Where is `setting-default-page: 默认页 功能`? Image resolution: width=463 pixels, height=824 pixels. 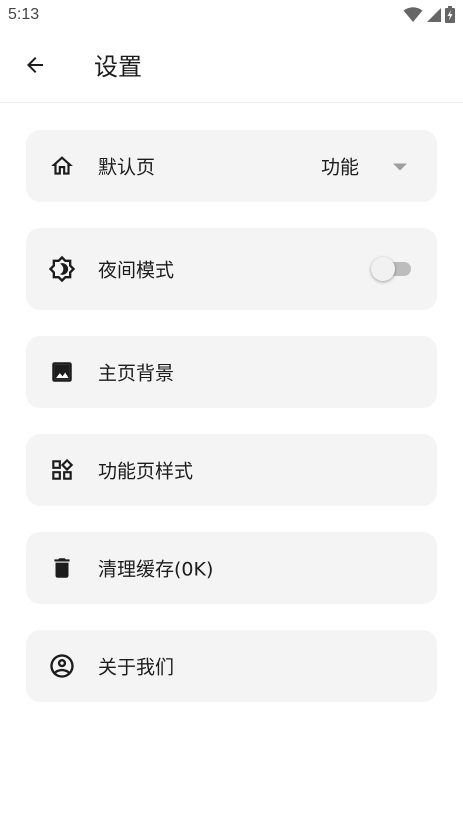 setting-default-page: 默认页 功能 is located at coordinates (231, 166).